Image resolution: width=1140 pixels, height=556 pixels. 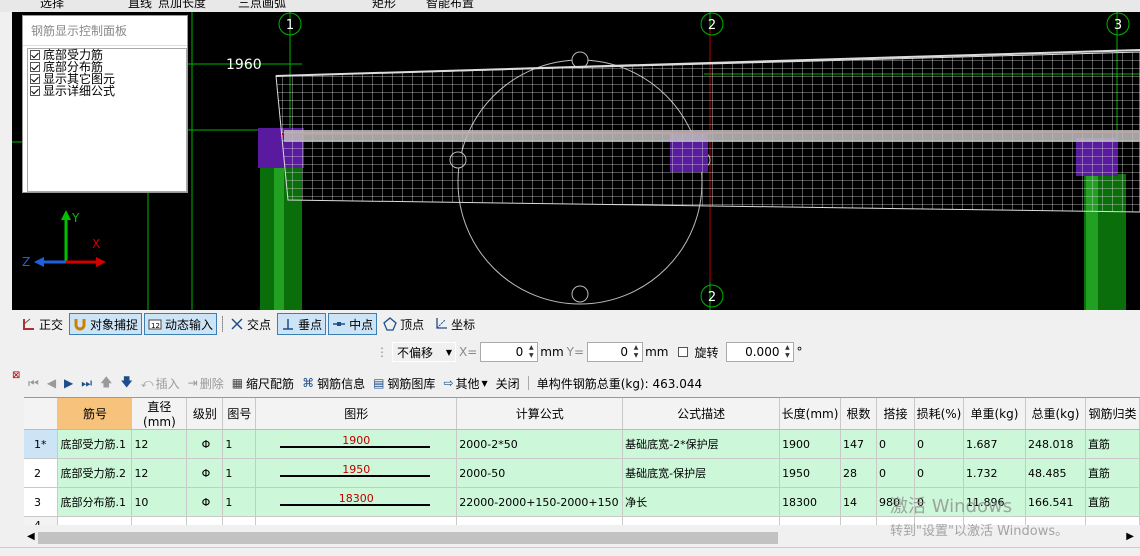 I want to click on rebar-info-button: ⌘ 钢筋信息, so click(x=333, y=383).